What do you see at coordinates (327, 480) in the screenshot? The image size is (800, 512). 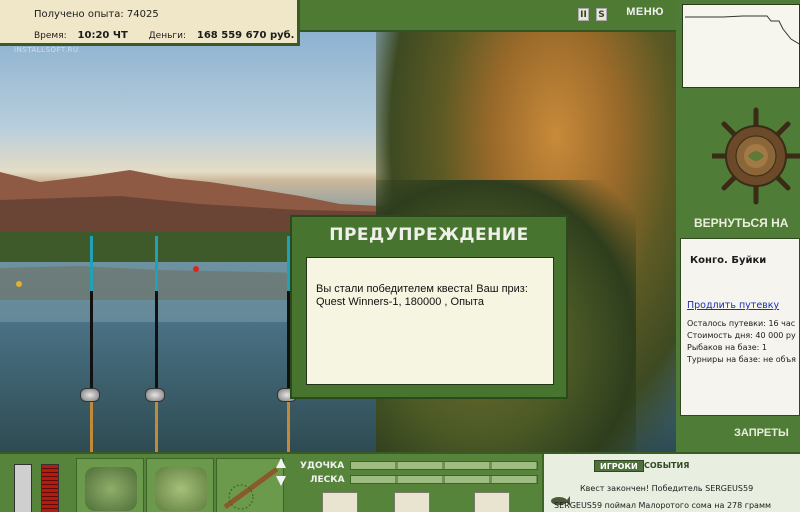 I see `line-label: ЛЕСКА` at bounding box center [327, 480].